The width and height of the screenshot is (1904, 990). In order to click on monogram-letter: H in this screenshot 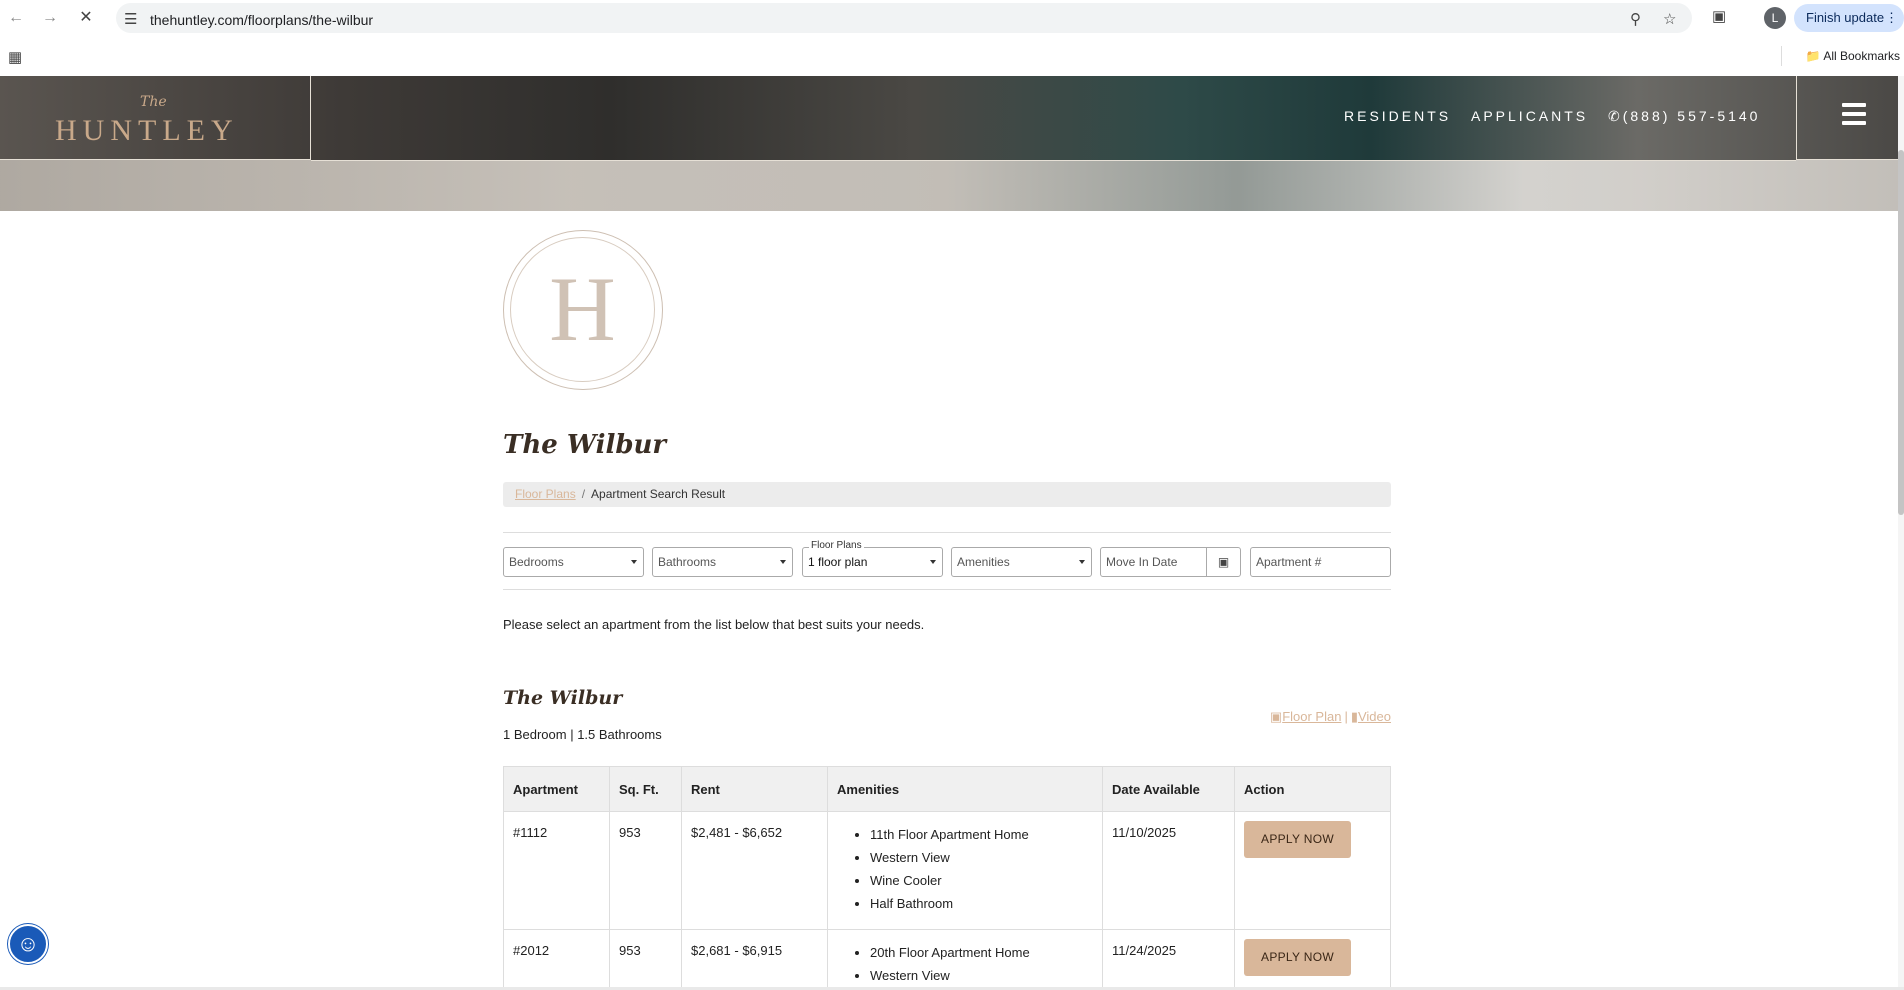, I will do `click(582, 309)`.